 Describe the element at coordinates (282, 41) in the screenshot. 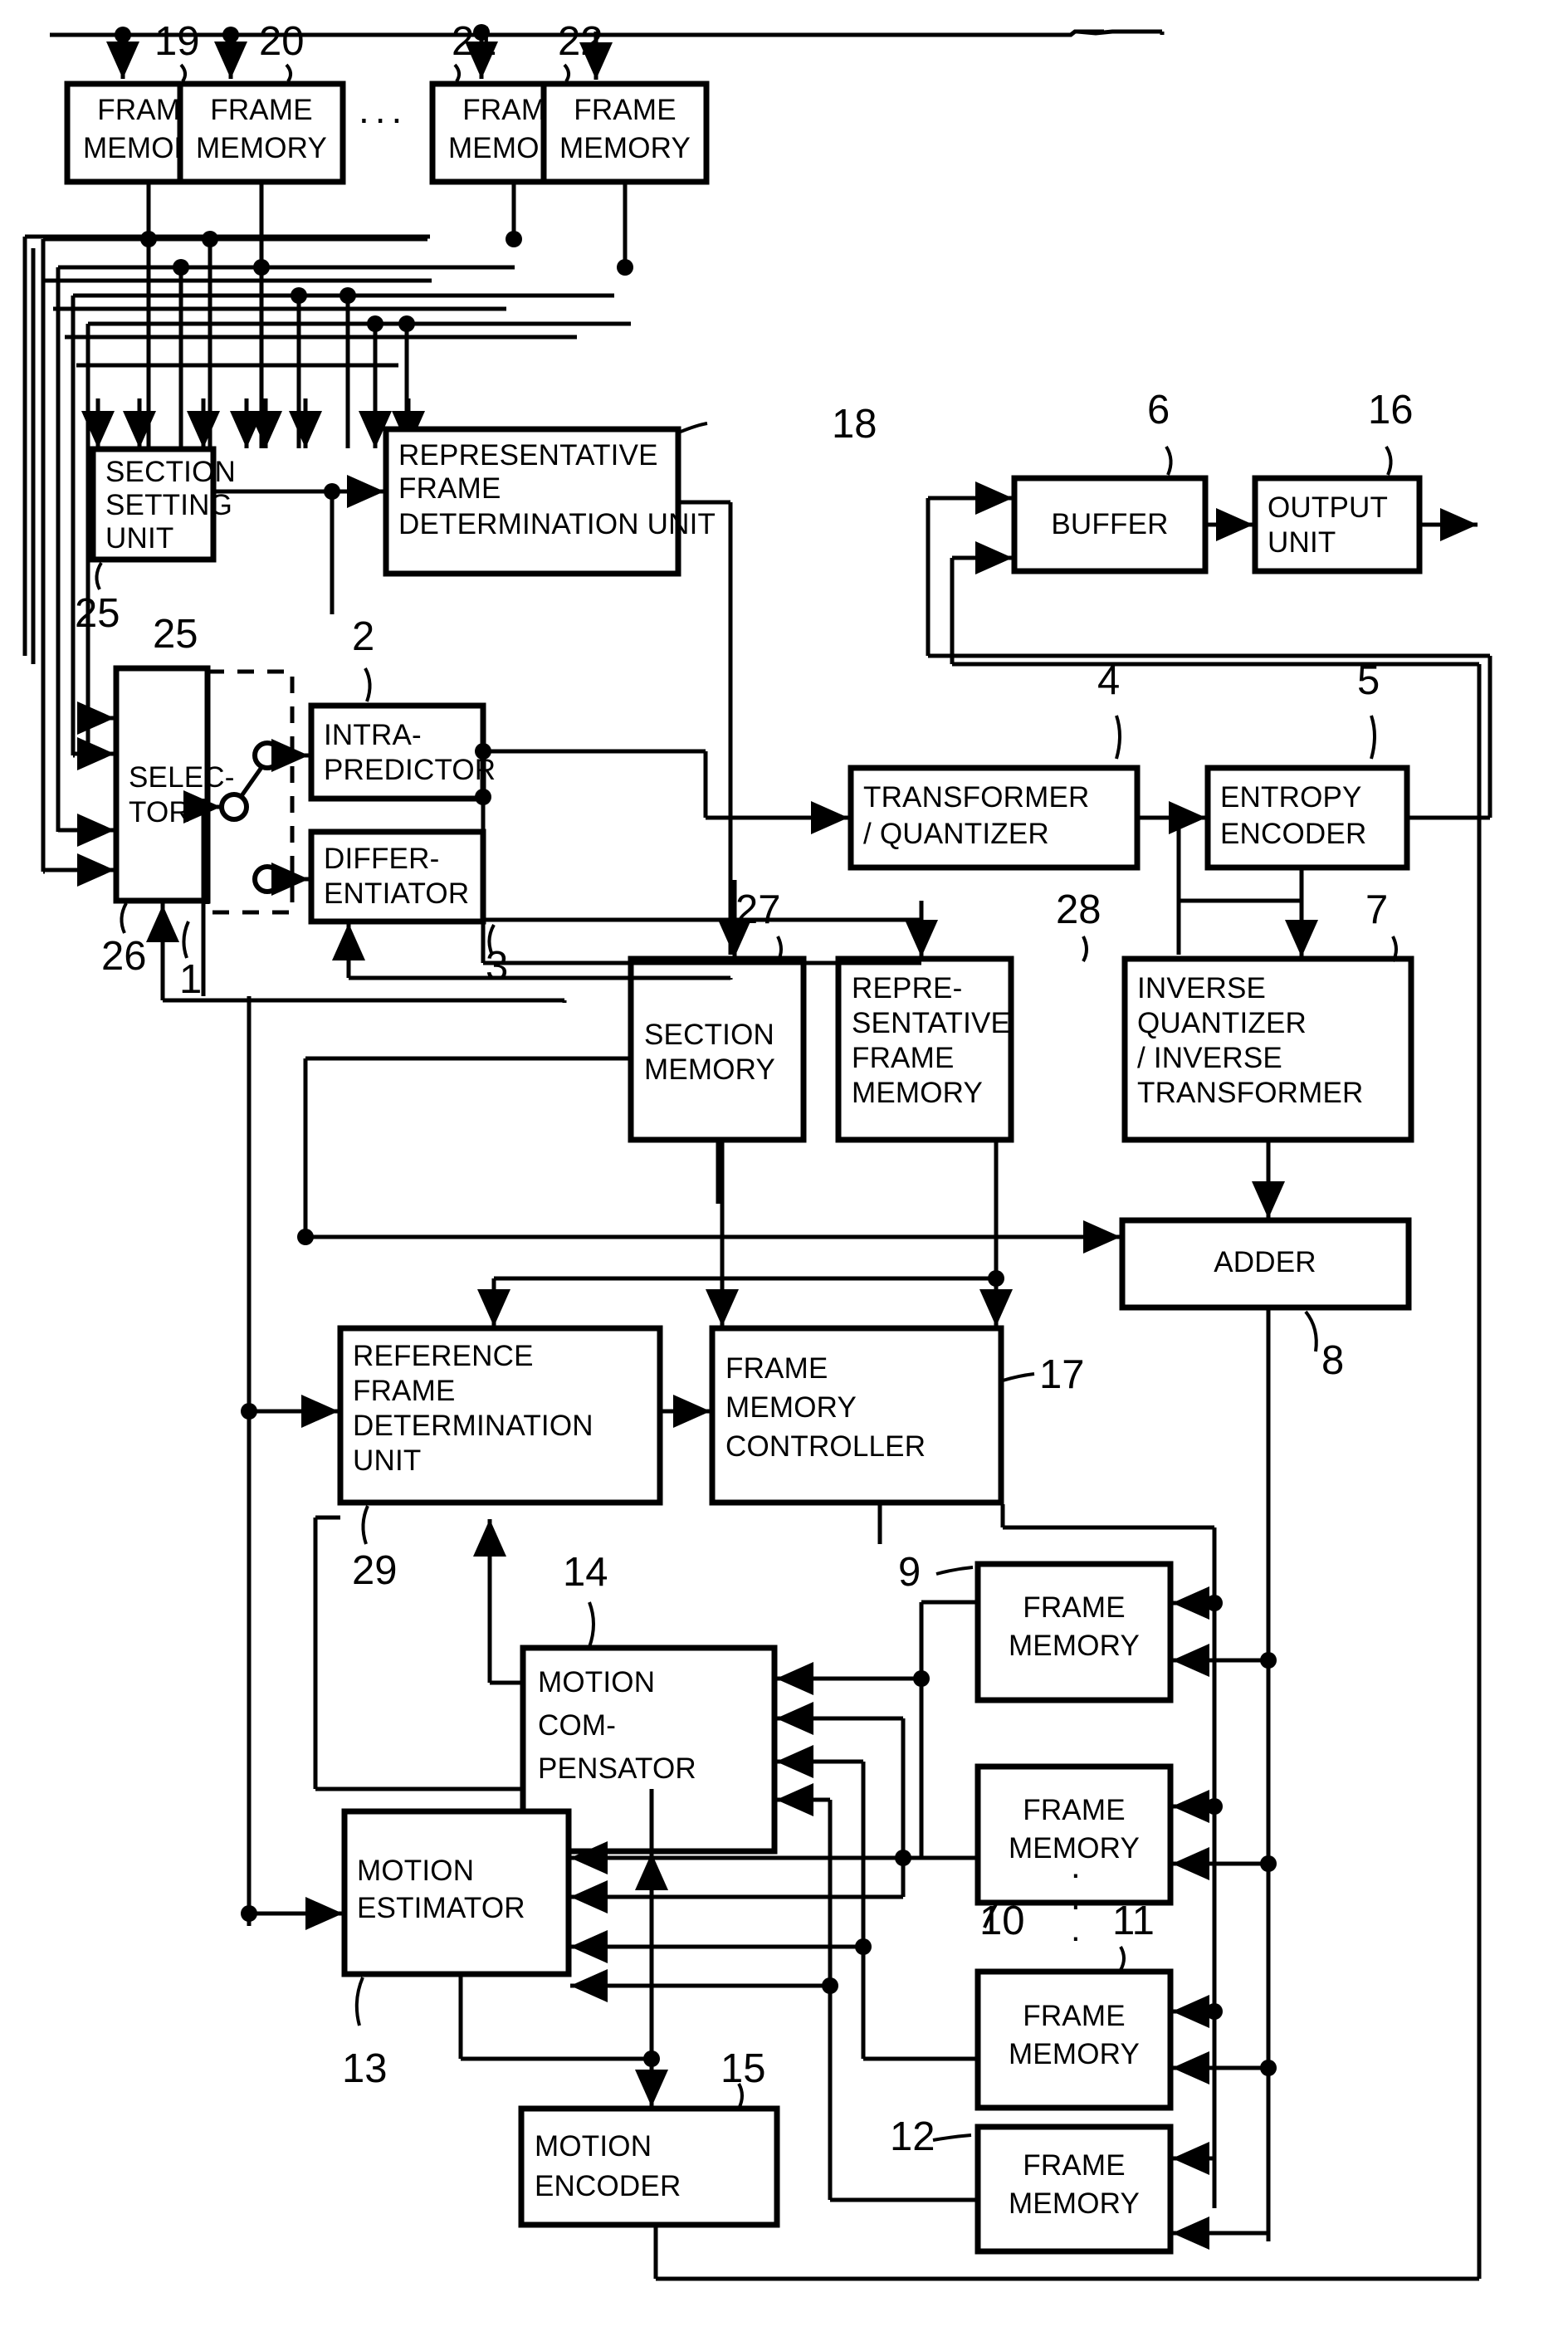

I see `ref-20: 20` at that location.